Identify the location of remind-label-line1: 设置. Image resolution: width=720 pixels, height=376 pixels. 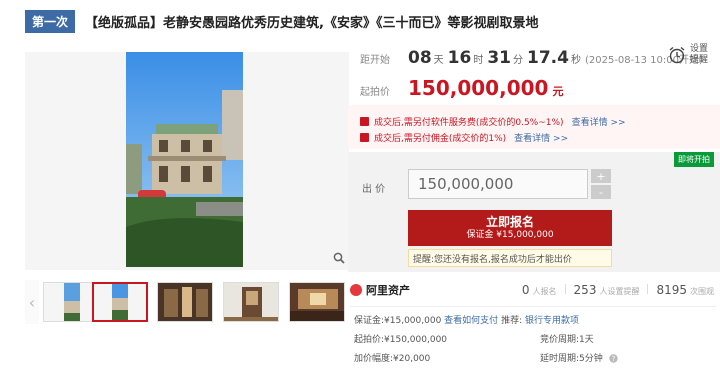
(699, 49).